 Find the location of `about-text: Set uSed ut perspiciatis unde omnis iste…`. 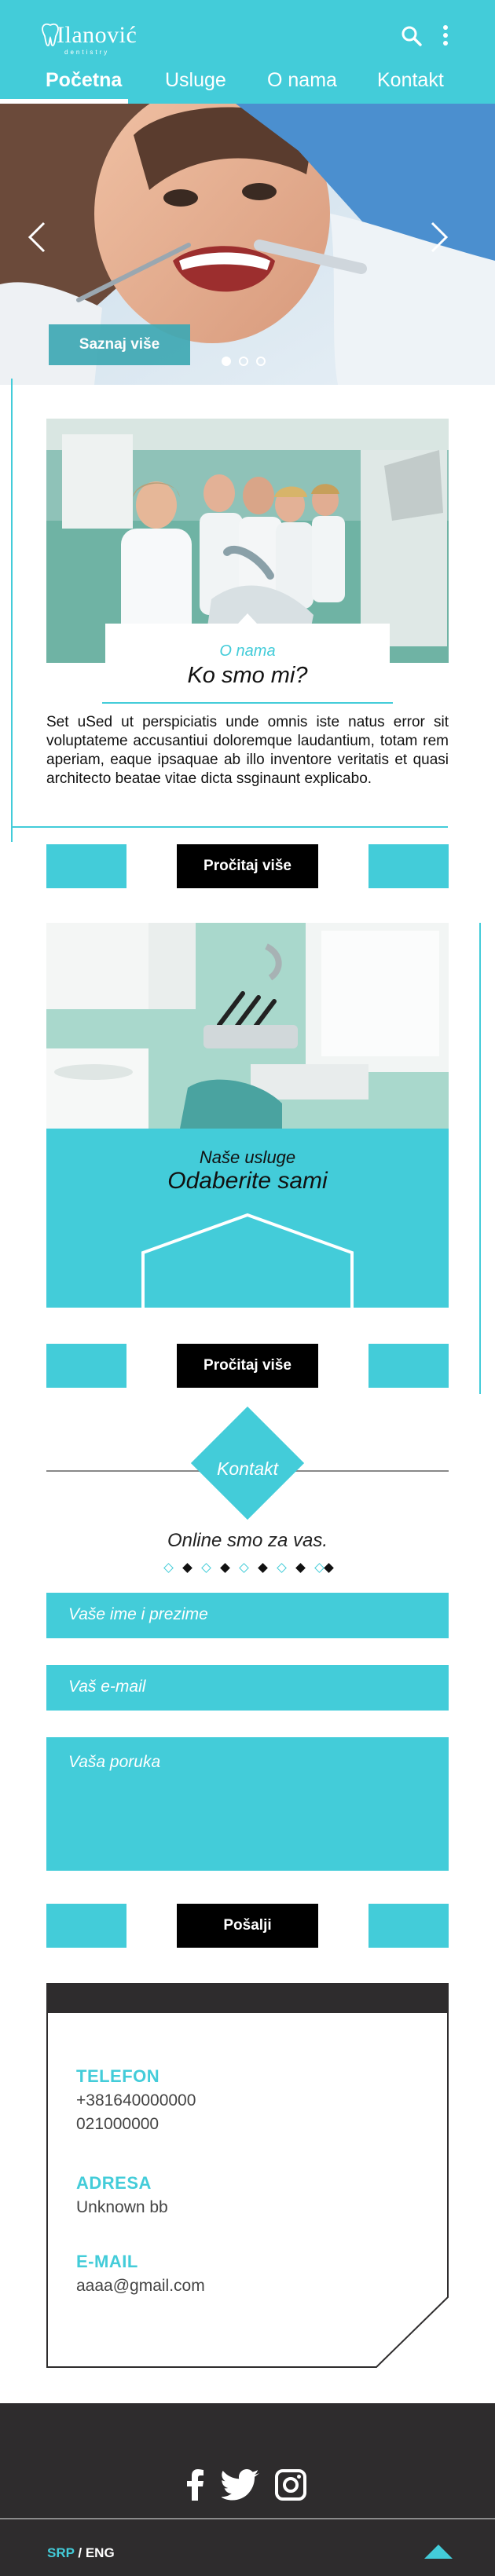

about-text: Set uSed ut perspiciatis unde omnis iste… is located at coordinates (247, 751).